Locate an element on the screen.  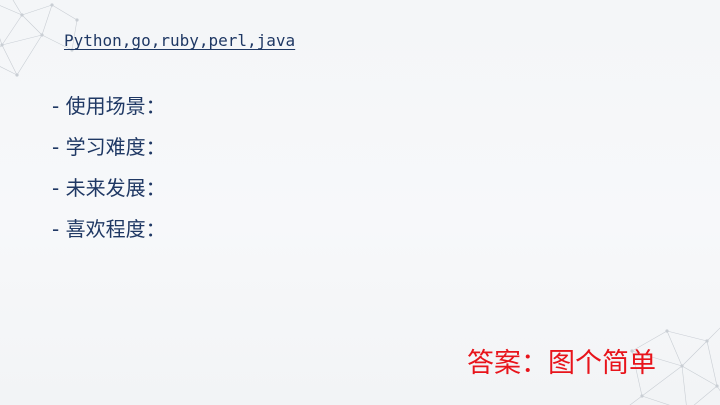
list-item: - 喜欢程度： is located at coordinates (109, 229).